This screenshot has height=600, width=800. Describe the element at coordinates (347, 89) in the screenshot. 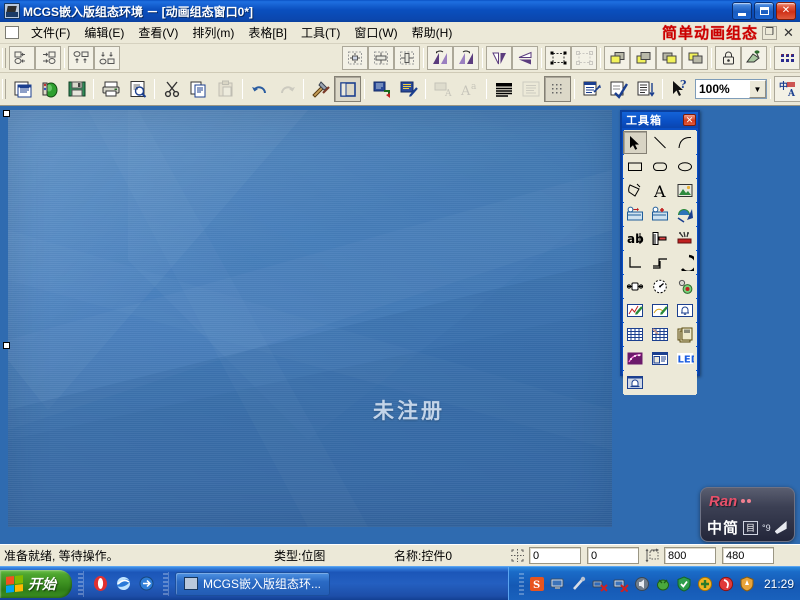

I see `toggle-toolbox-button` at that location.